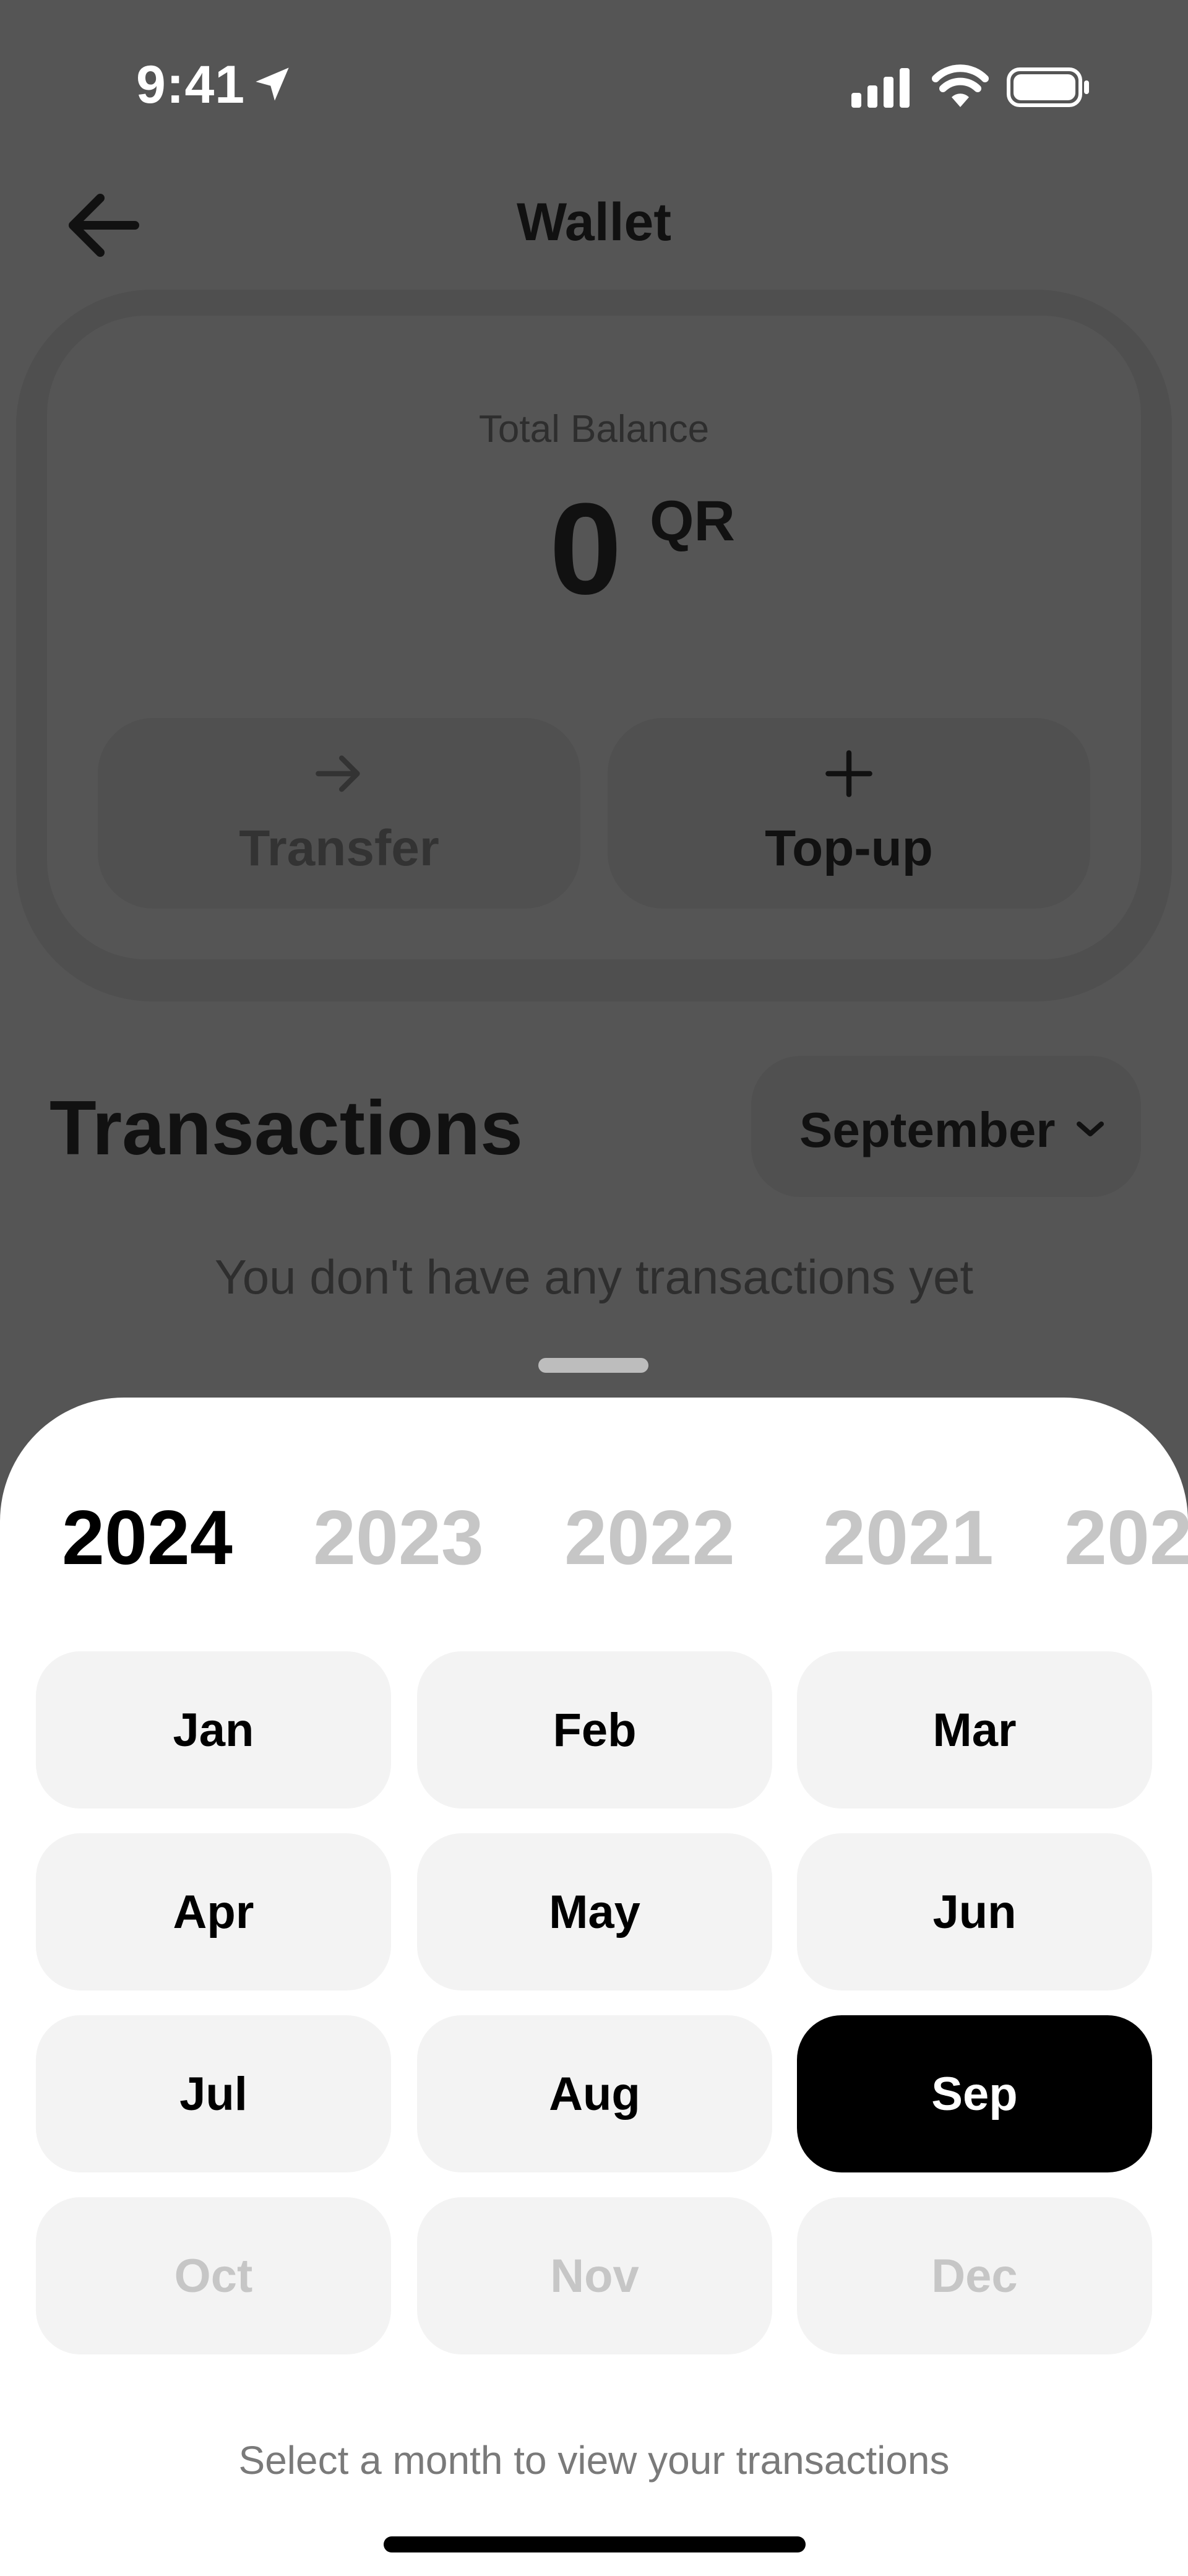 This screenshot has height=2576, width=1188. I want to click on month-sep: Sep, so click(974, 2093).